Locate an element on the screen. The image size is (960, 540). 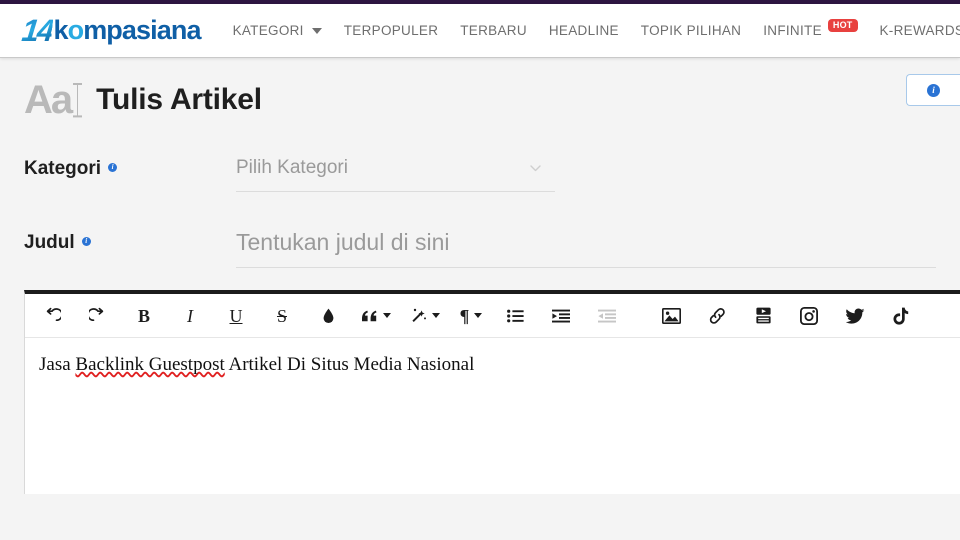
judul-label: Judul is located at coordinates (49, 242).